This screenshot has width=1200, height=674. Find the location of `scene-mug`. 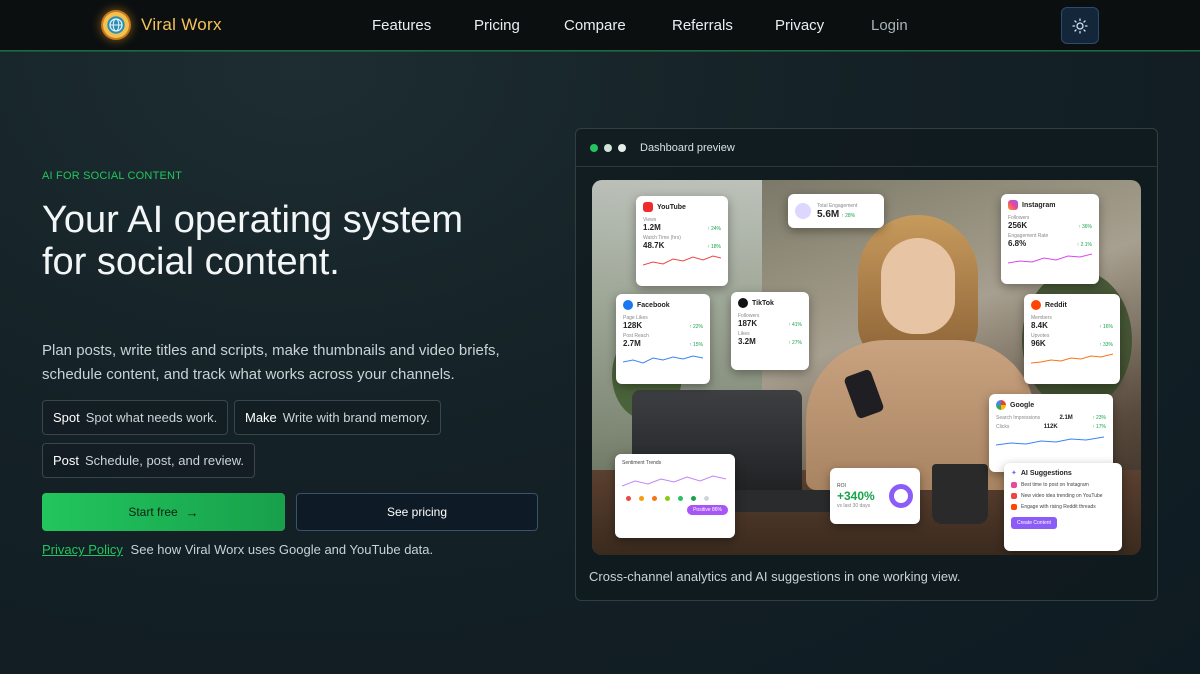

scene-mug is located at coordinates (960, 494).